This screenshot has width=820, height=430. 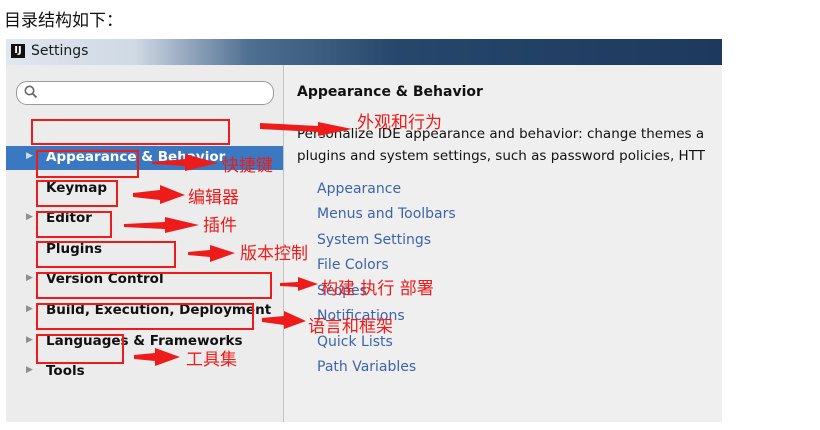 I want to click on annotation-label: 外观和行为, so click(x=399, y=123).